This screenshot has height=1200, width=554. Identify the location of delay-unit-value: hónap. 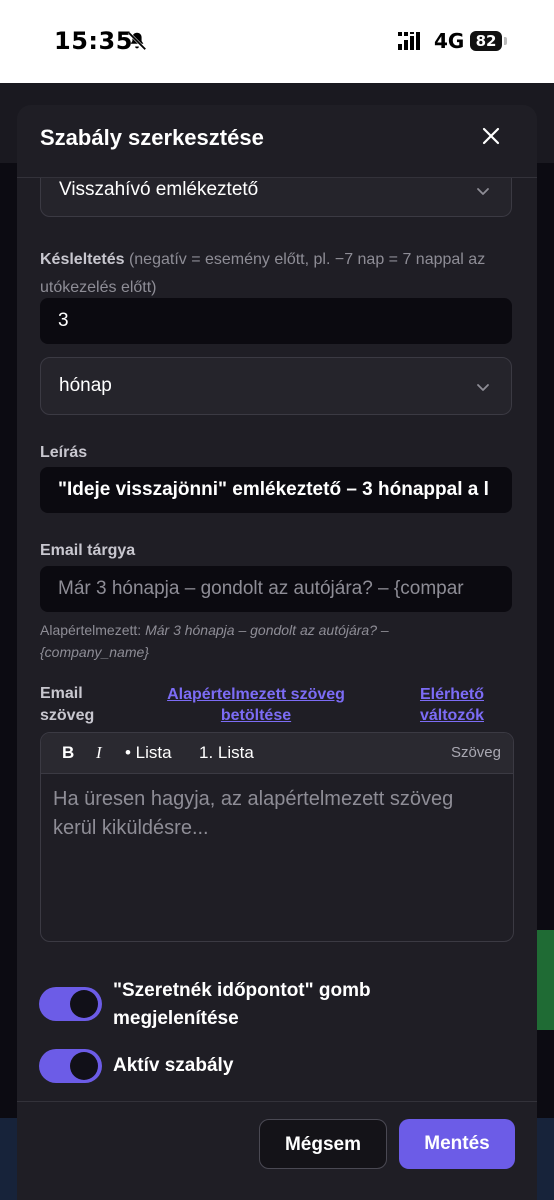
(85, 385).